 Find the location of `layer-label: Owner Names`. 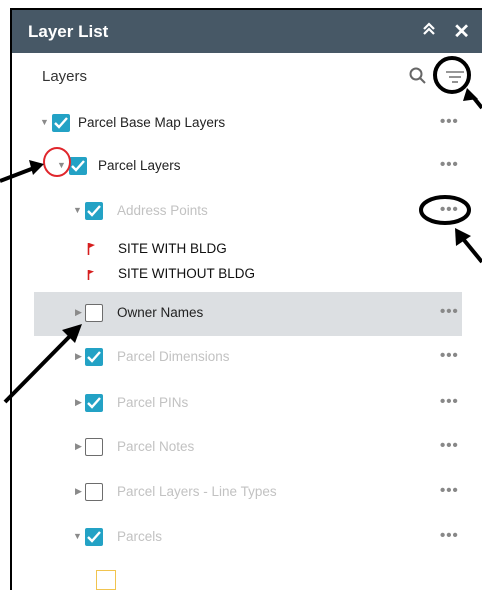

layer-label: Owner Names is located at coordinates (160, 312).